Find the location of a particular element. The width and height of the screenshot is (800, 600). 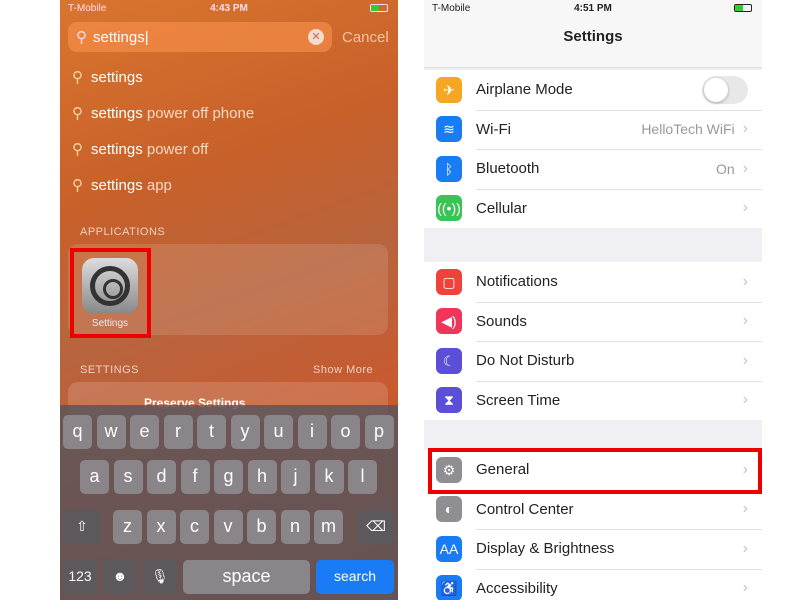

row-label: Airplane Mode is located at coordinates (524, 90).